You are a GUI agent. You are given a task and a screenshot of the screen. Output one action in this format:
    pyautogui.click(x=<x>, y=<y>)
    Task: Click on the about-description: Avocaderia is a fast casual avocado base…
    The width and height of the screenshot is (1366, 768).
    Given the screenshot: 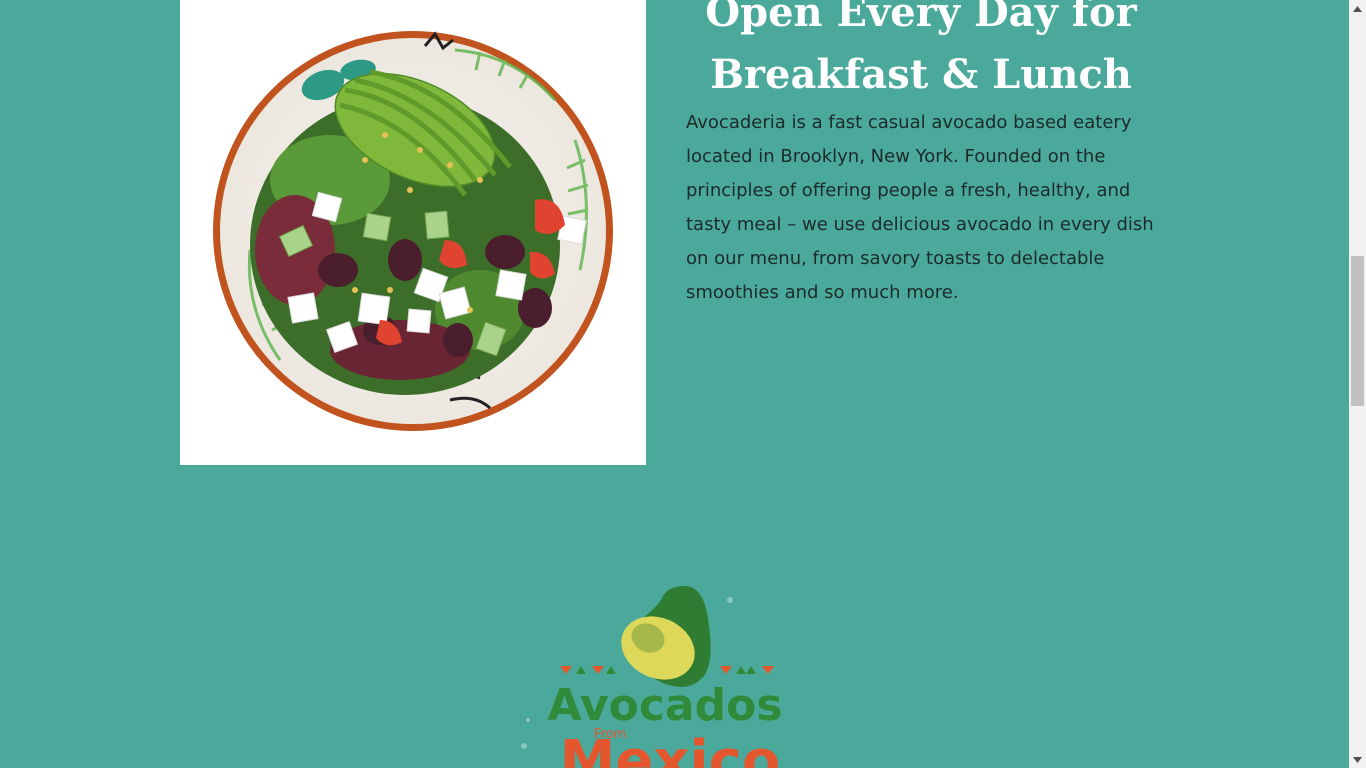 What is the action you would take?
    pyautogui.click(x=920, y=207)
    